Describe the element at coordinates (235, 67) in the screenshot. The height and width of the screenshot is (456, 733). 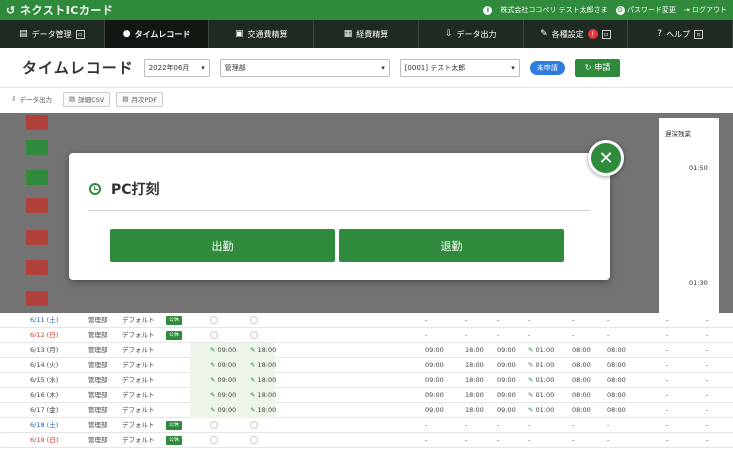
I see `department-value: 管理部` at that location.